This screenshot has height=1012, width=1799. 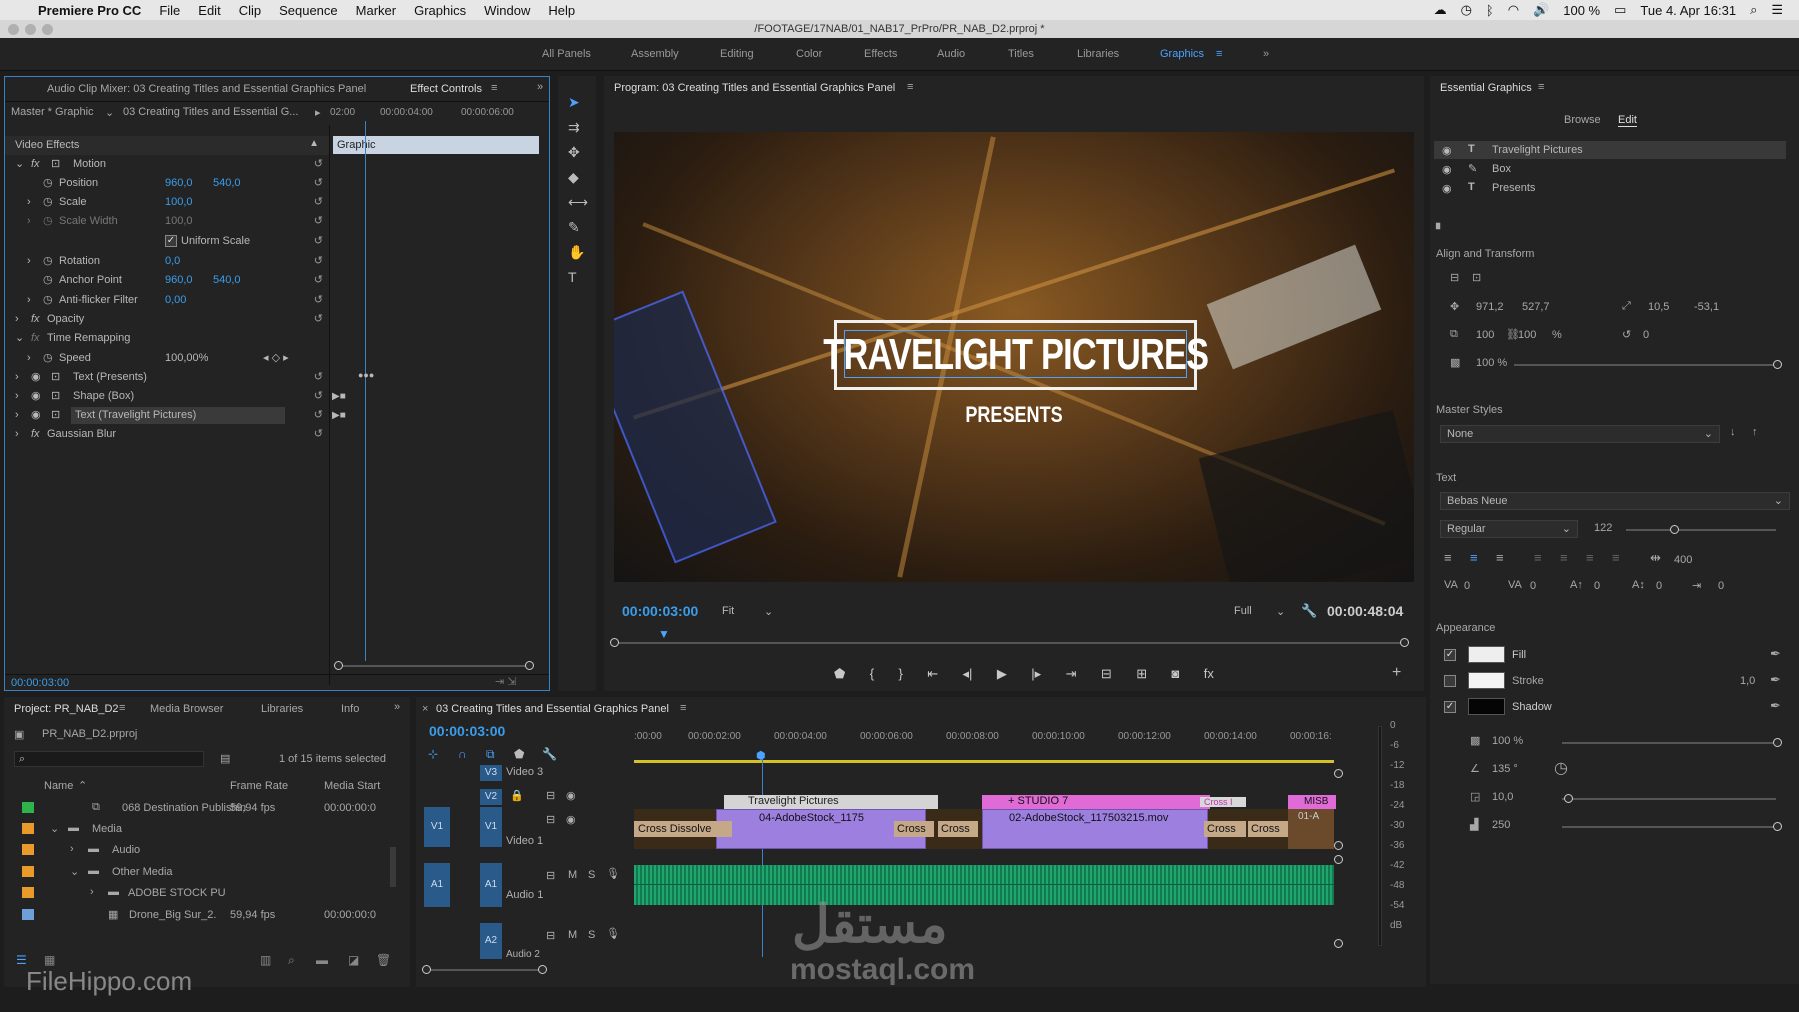 What do you see at coordinates (1610, 150) in the screenshot?
I see `layer-travelight: ◉ T Travelight Pictures` at bounding box center [1610, 150].